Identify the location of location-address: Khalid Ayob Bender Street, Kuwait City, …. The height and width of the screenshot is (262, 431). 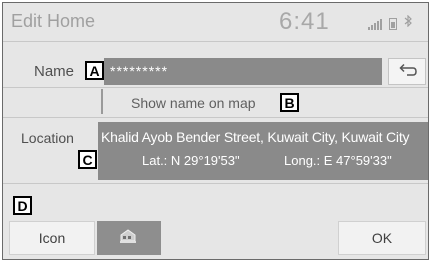
(255, 137).